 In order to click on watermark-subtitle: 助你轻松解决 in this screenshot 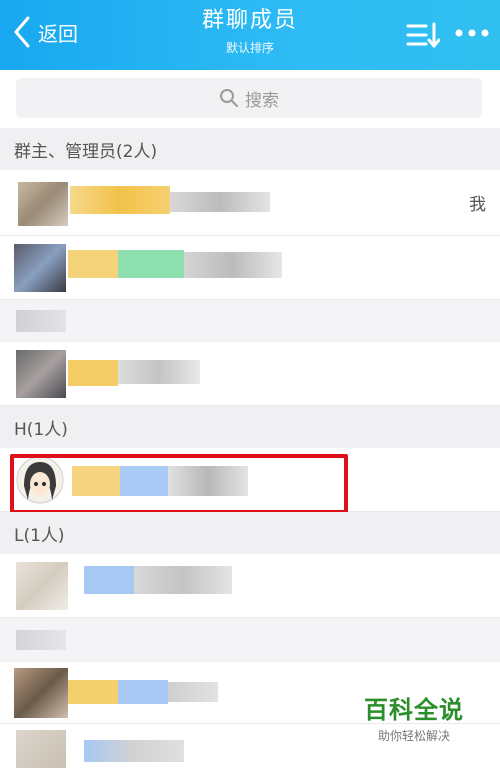, I will do `click(413, 736)`.